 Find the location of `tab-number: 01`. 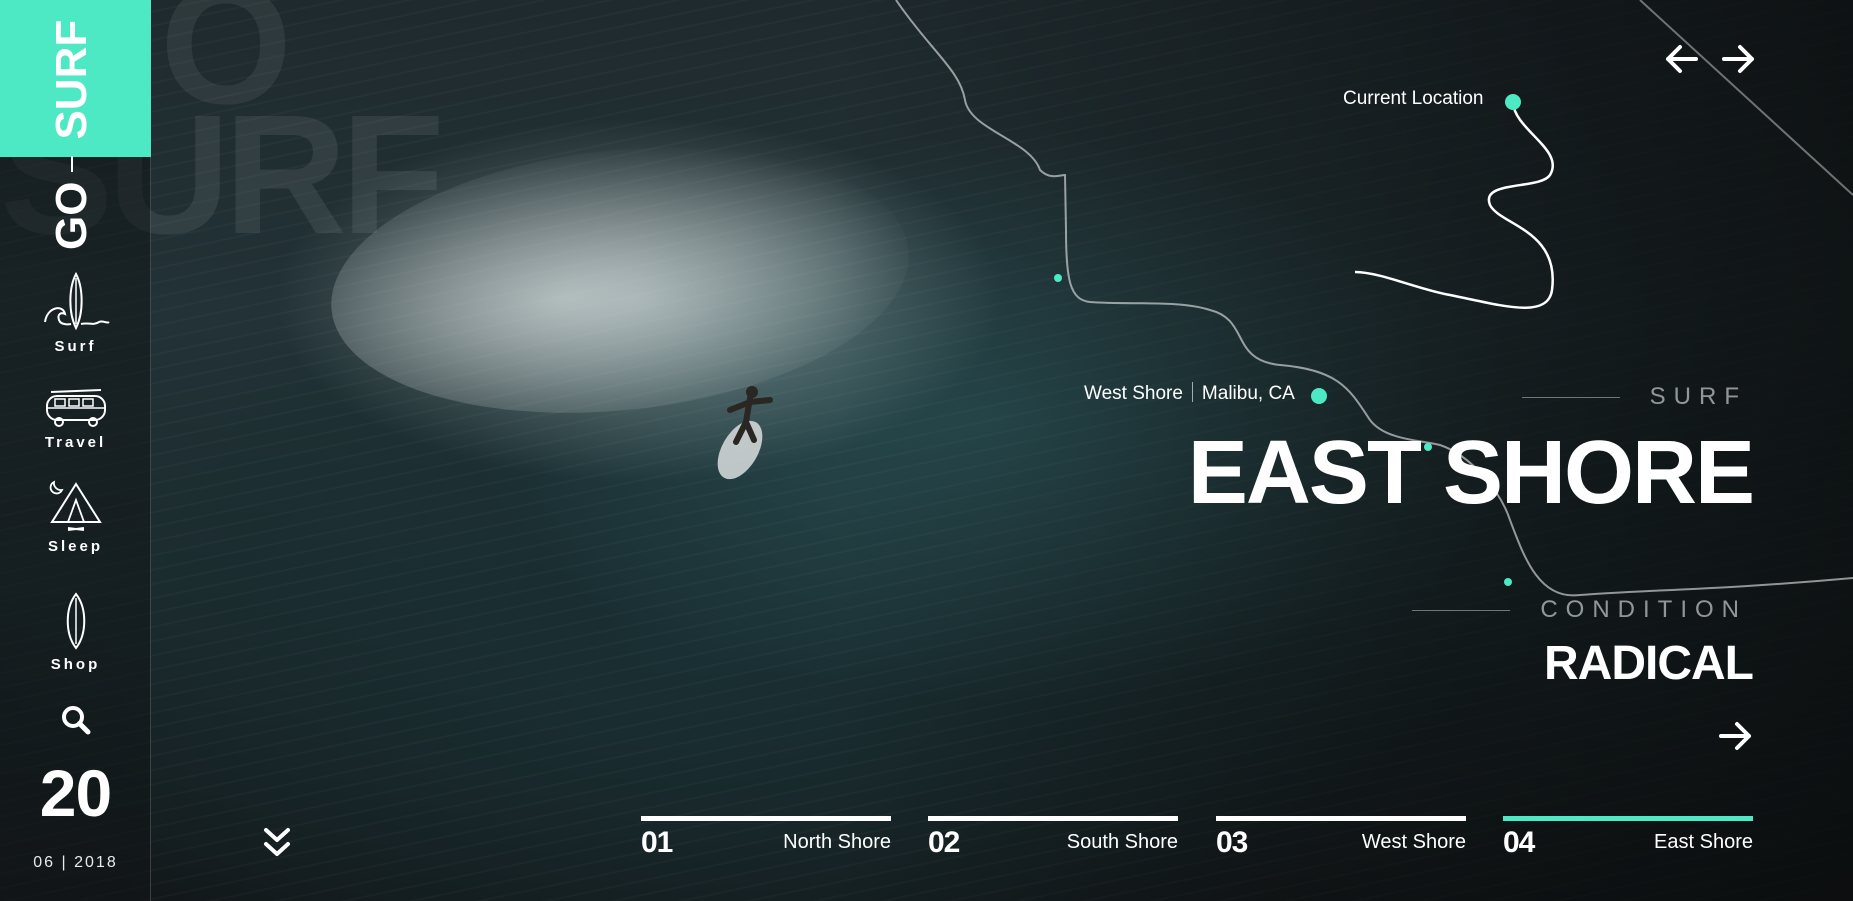

tab-number: 01 is located at coordinates (657, 842).